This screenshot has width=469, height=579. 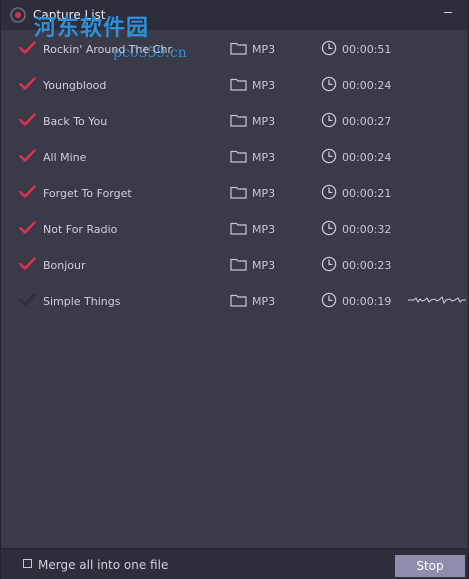 What do you see at coordinates (430, 566) in the screenshot?
I see `stop-button: Stop` at bounding box center [430, 566].